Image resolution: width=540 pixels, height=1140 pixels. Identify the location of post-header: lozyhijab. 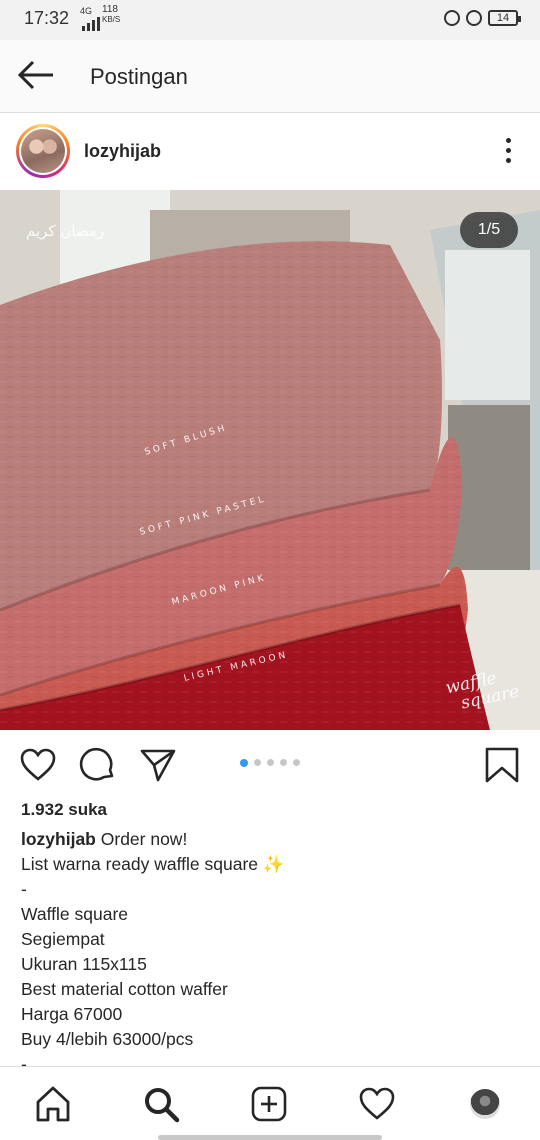
(270, 152).